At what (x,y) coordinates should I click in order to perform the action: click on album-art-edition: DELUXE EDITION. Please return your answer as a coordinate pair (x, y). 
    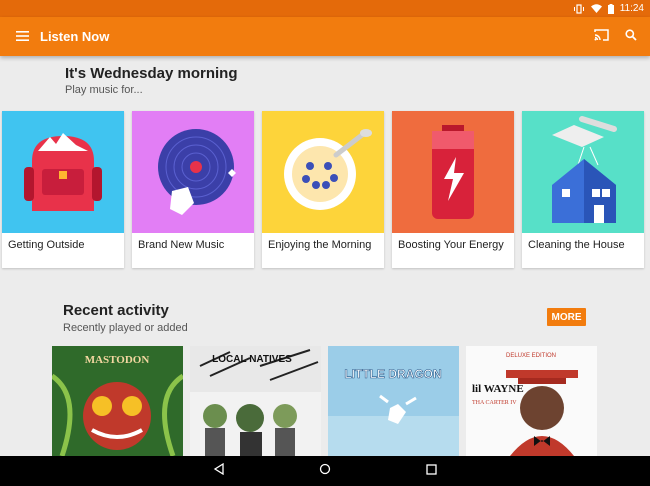
    Looking at the image, I should click on (531, 356).